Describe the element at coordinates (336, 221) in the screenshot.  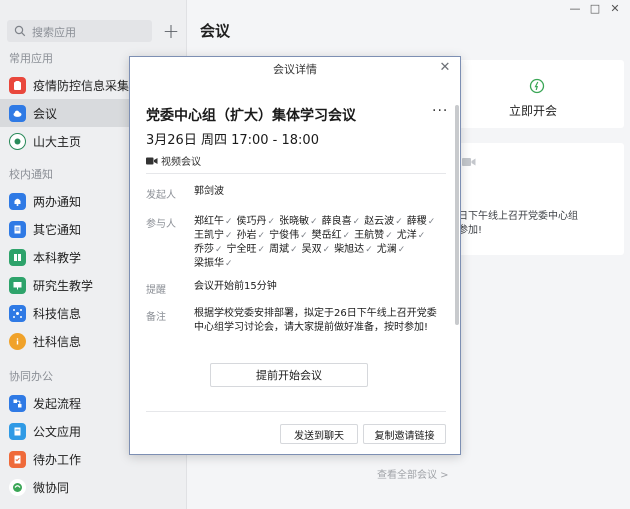
I see `participant-name: 薛良喜` at that location.